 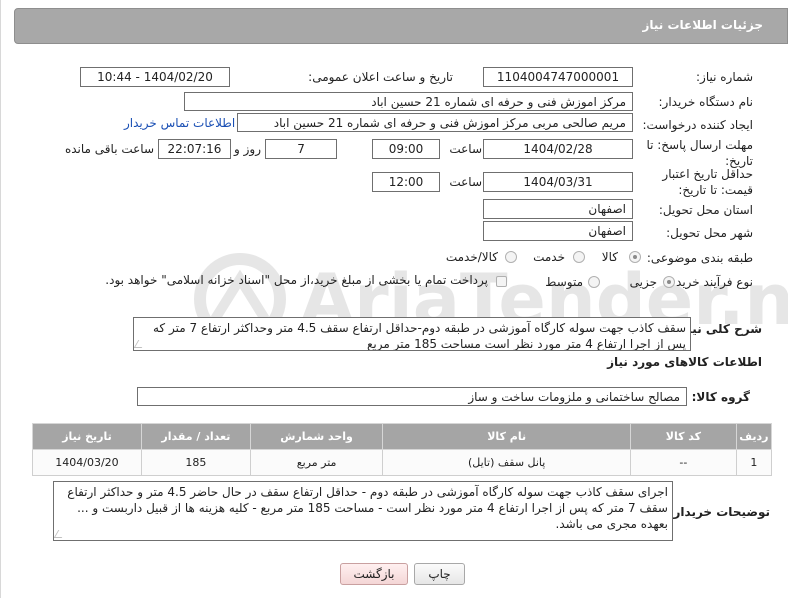 What do you see at coordinates (465, 149) in the screenshot?
I see `reply-time-label: ساعت` at bounding box center [465, 149].